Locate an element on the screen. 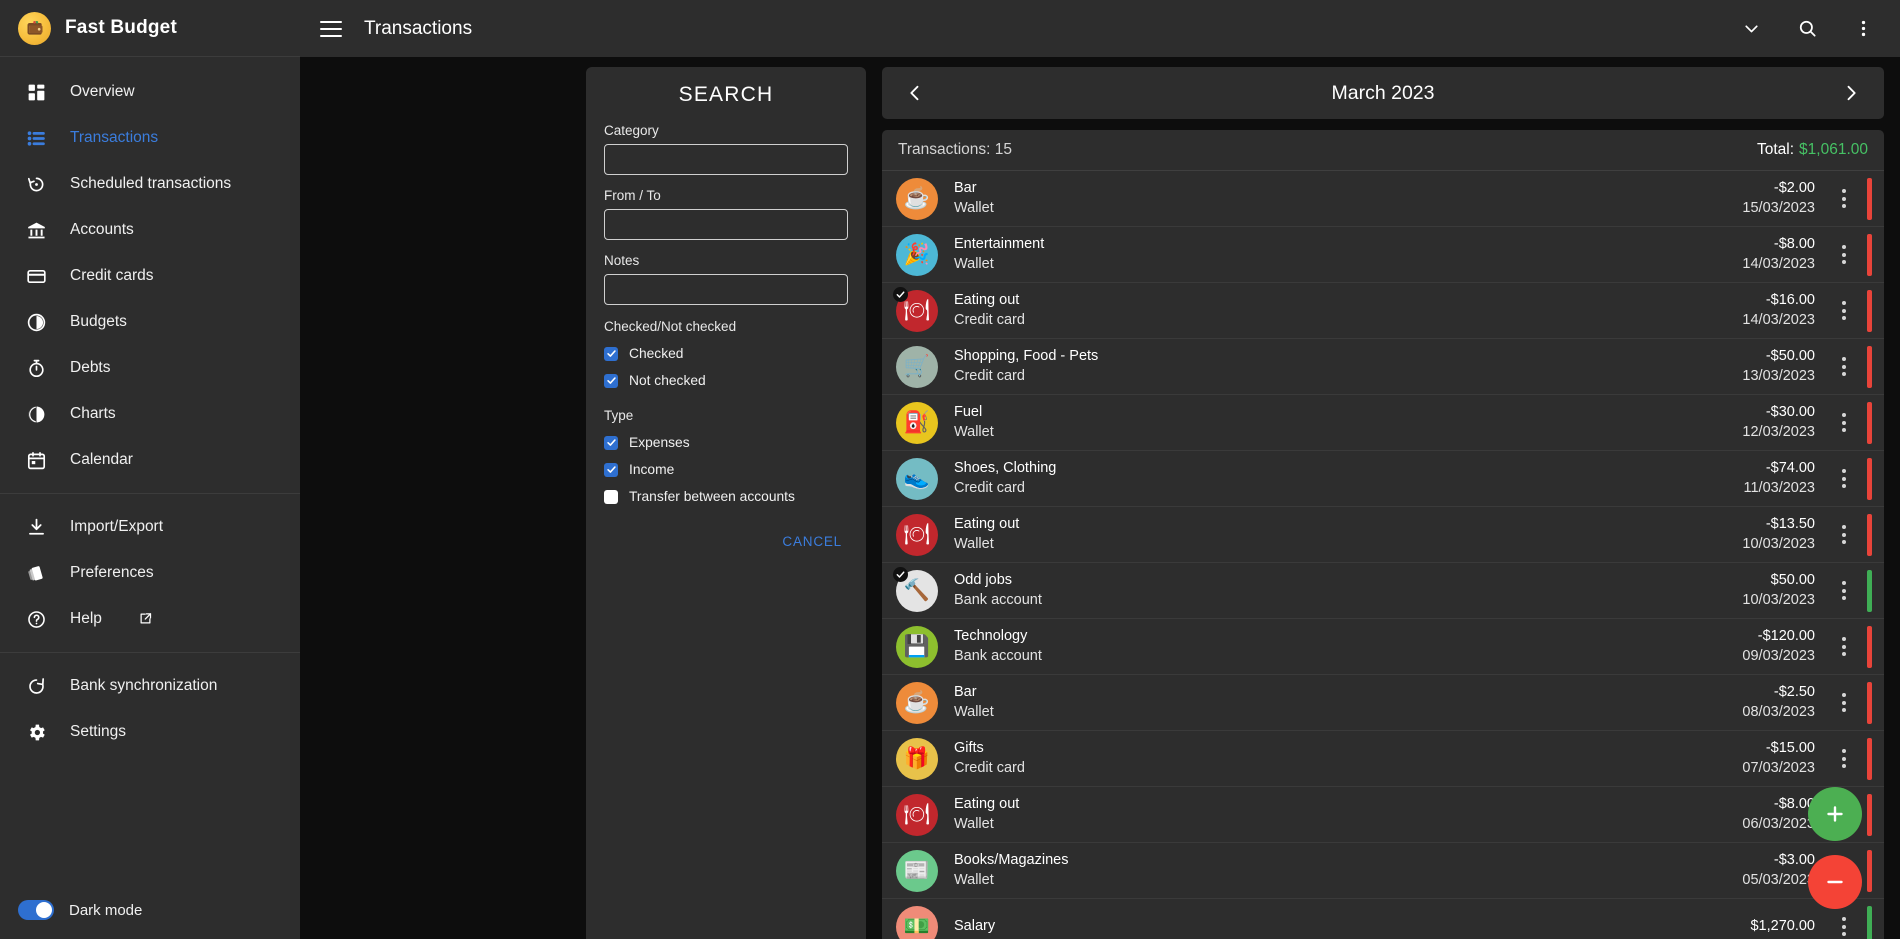  checkbox-transfer is located at coordinates (611, 496).